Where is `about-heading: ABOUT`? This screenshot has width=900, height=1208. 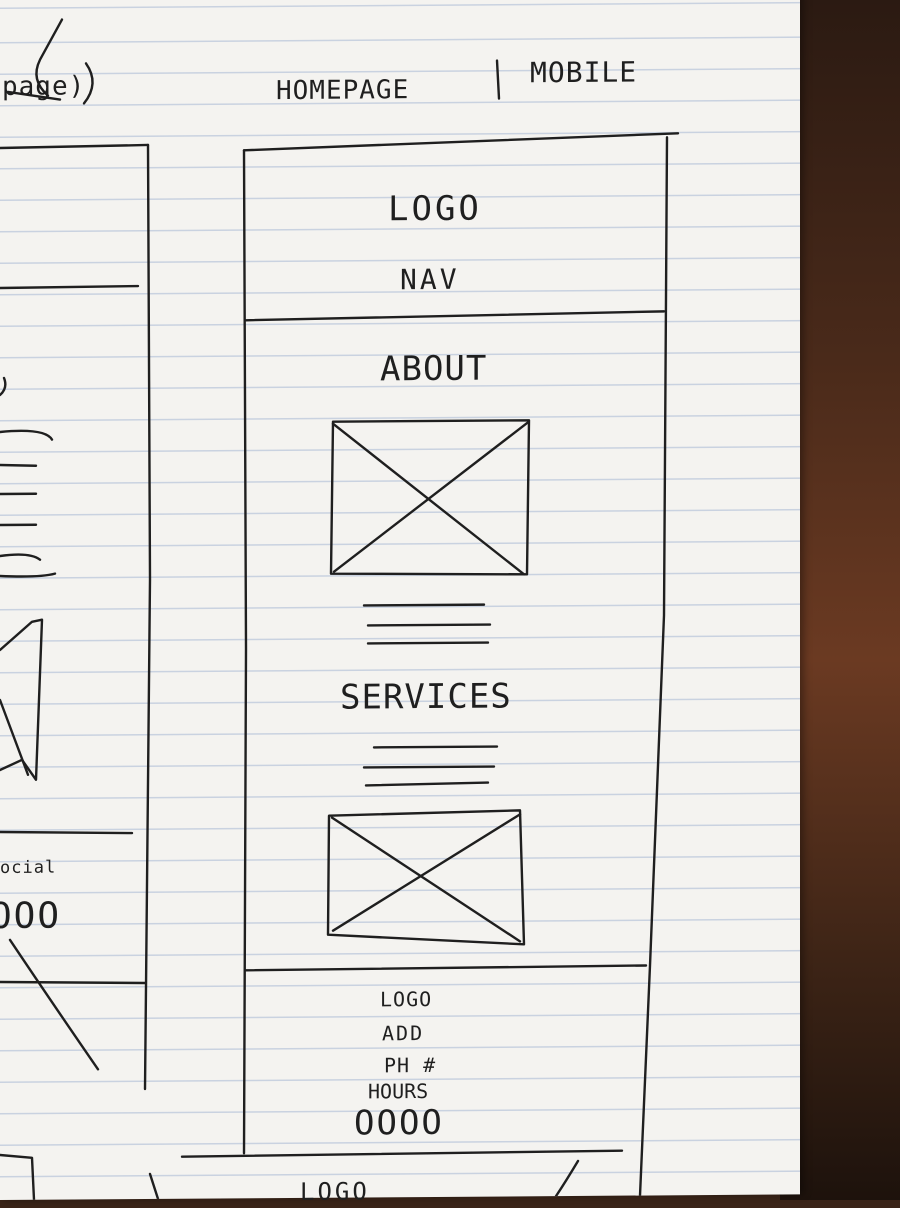
about-heading: ABOUT is located at coordinates (434, 369).